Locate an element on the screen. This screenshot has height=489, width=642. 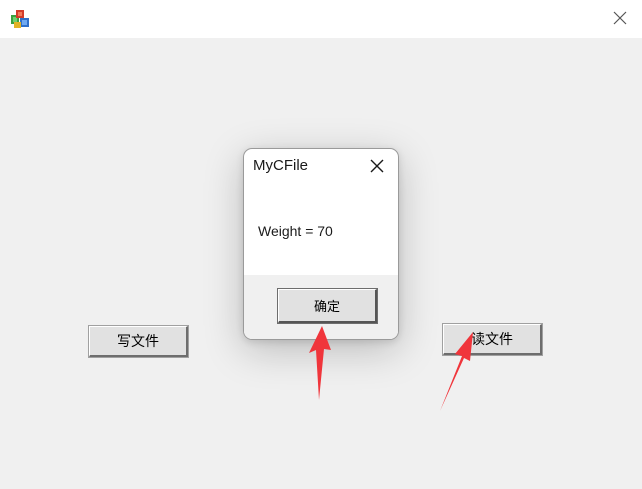
ok-button: 确定 is located at coordinates (327, 306).